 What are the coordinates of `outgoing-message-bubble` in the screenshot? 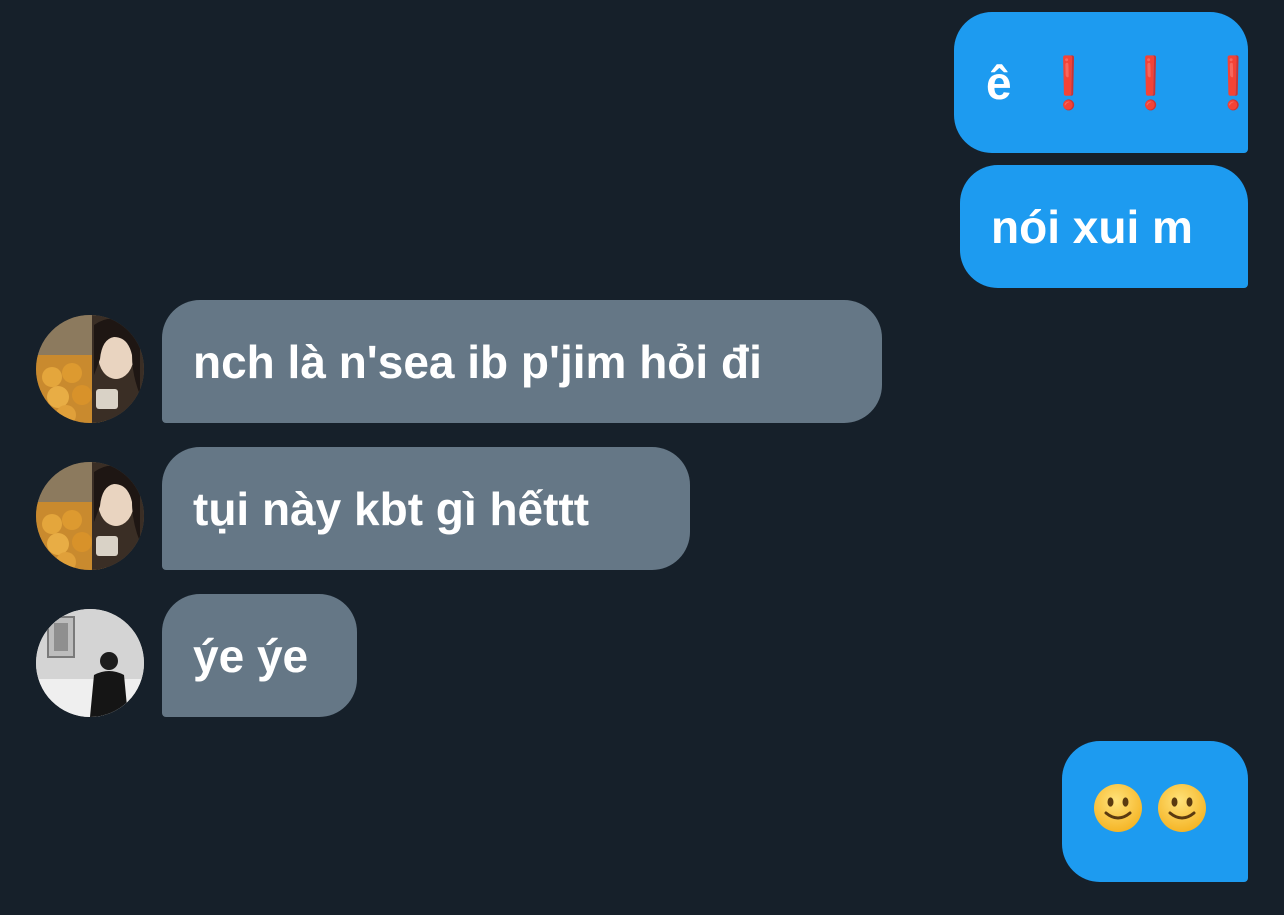 It's located at (1155, 811).